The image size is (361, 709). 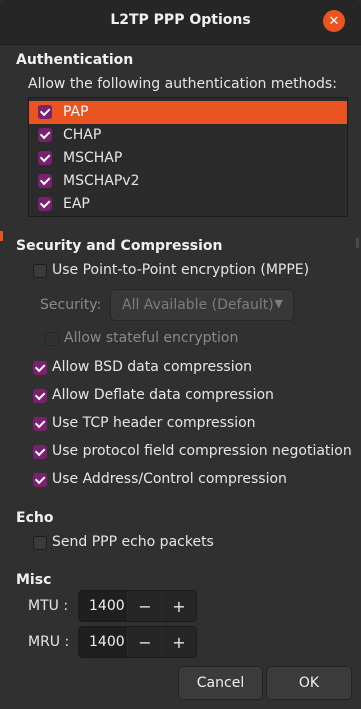 What do you see at coordinates (49, 642) in the screenshot?
I see `mru-label: MRU :` at bounding box center [49, 642].